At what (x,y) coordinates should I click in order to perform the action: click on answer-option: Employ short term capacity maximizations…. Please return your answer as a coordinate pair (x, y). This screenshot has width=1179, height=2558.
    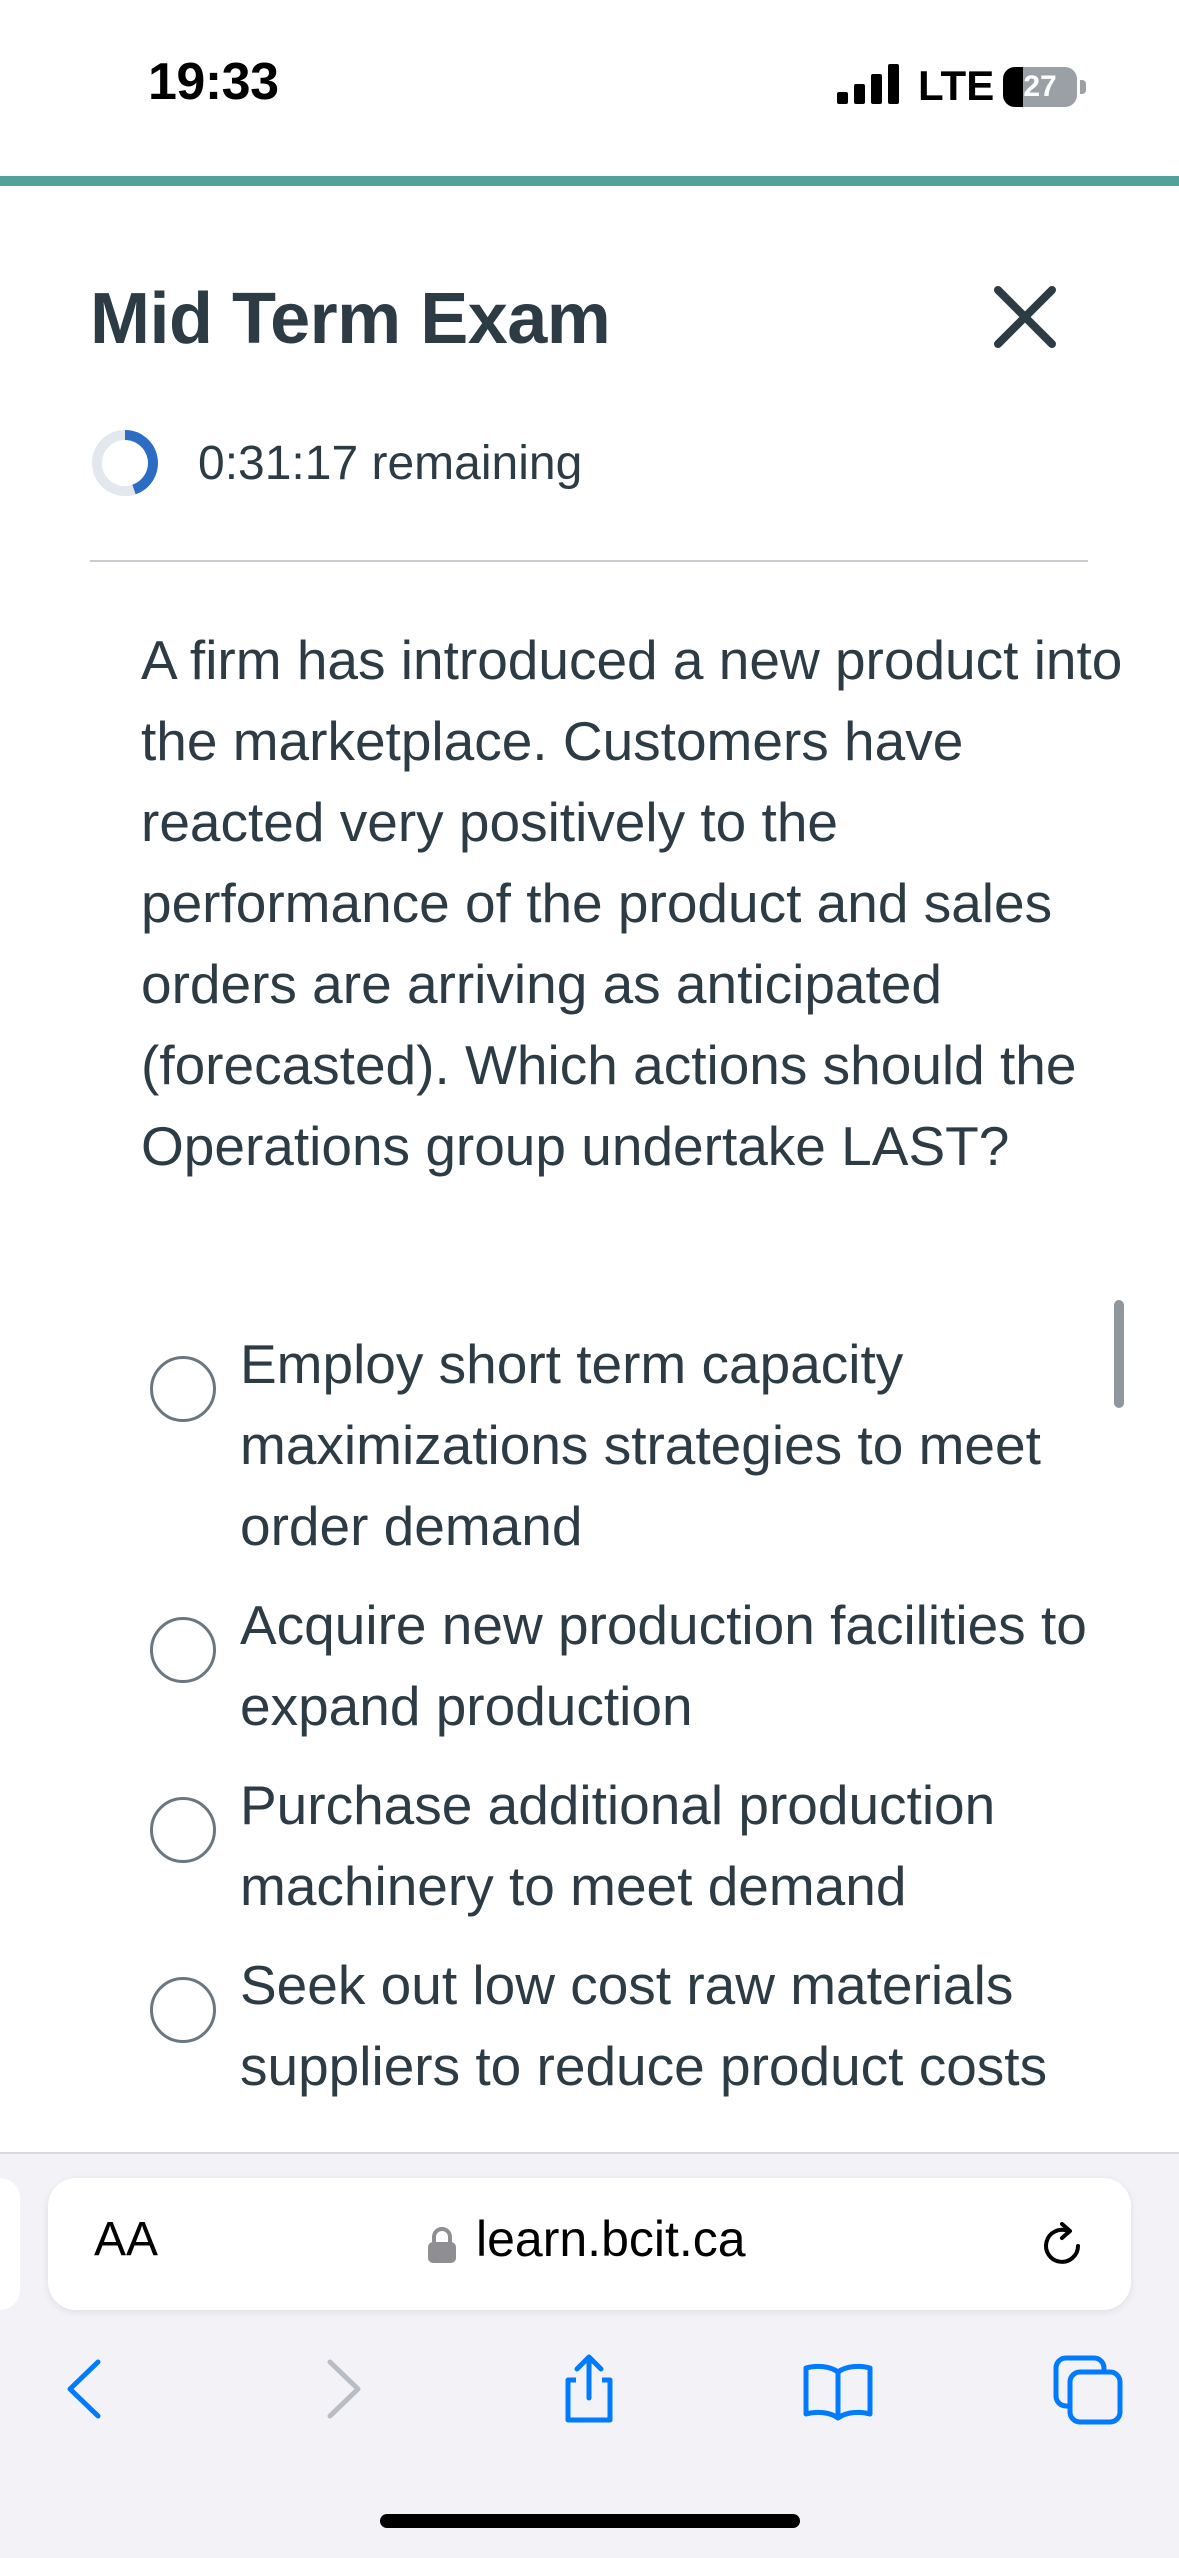
    Looking at the image, I should click on (638, 1449).